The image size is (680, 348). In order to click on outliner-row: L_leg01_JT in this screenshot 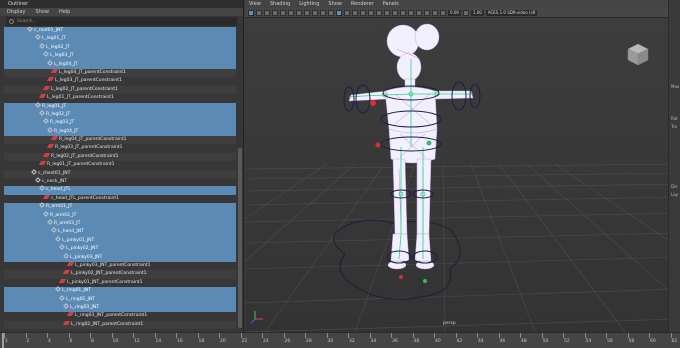, I will do `click(120, 39)`.